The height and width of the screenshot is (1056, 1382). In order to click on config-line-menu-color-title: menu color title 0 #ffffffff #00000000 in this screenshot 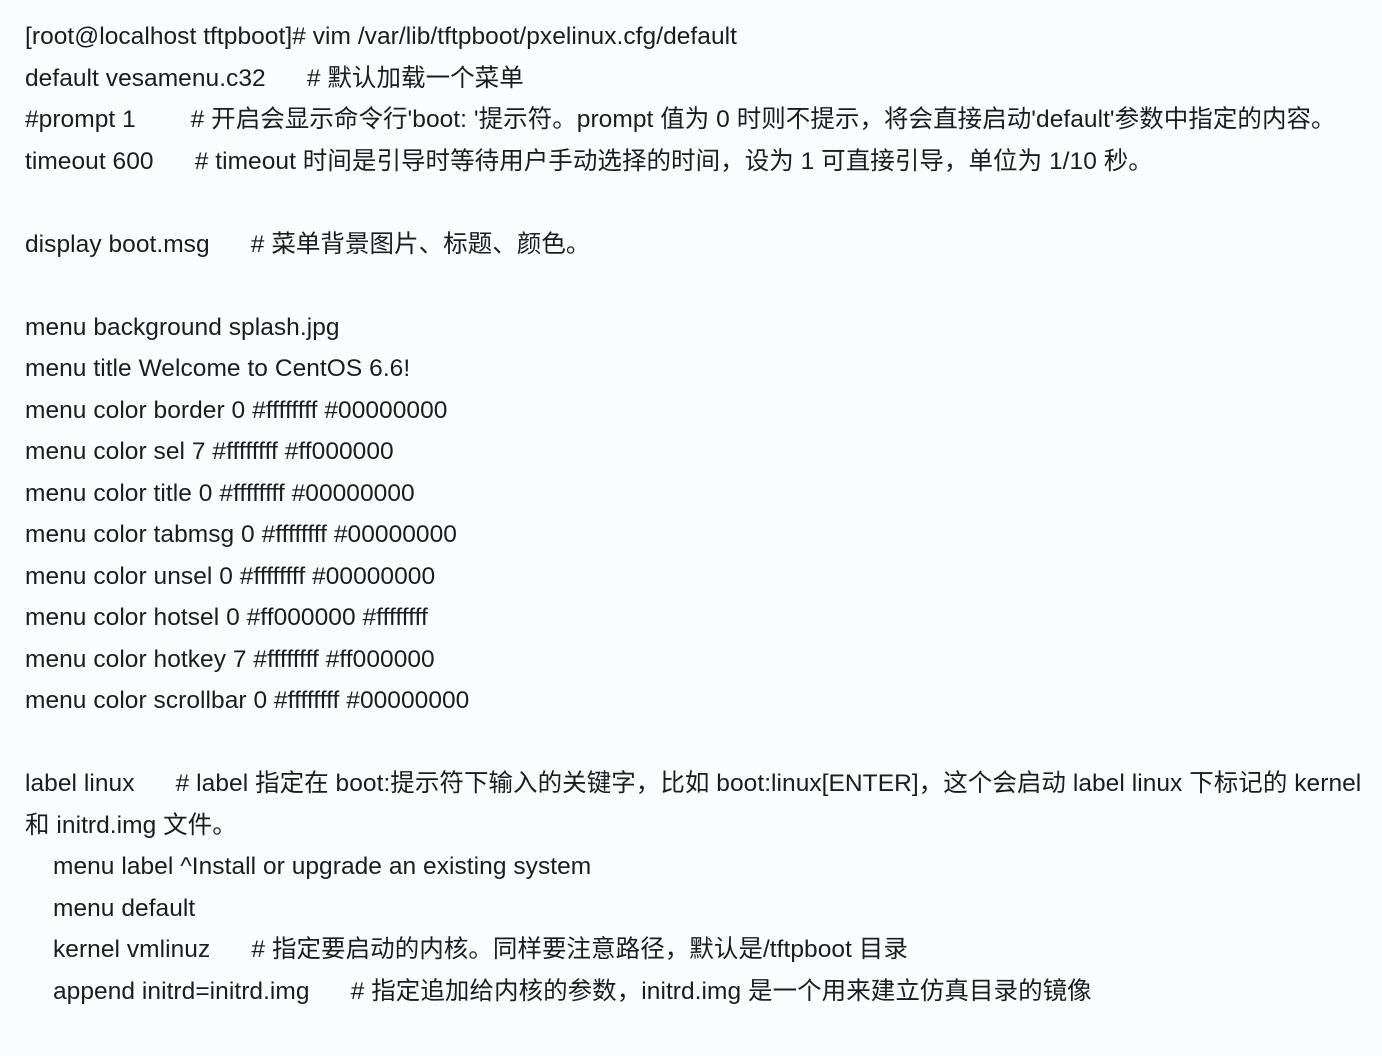, I will do `click(220, 493)`.